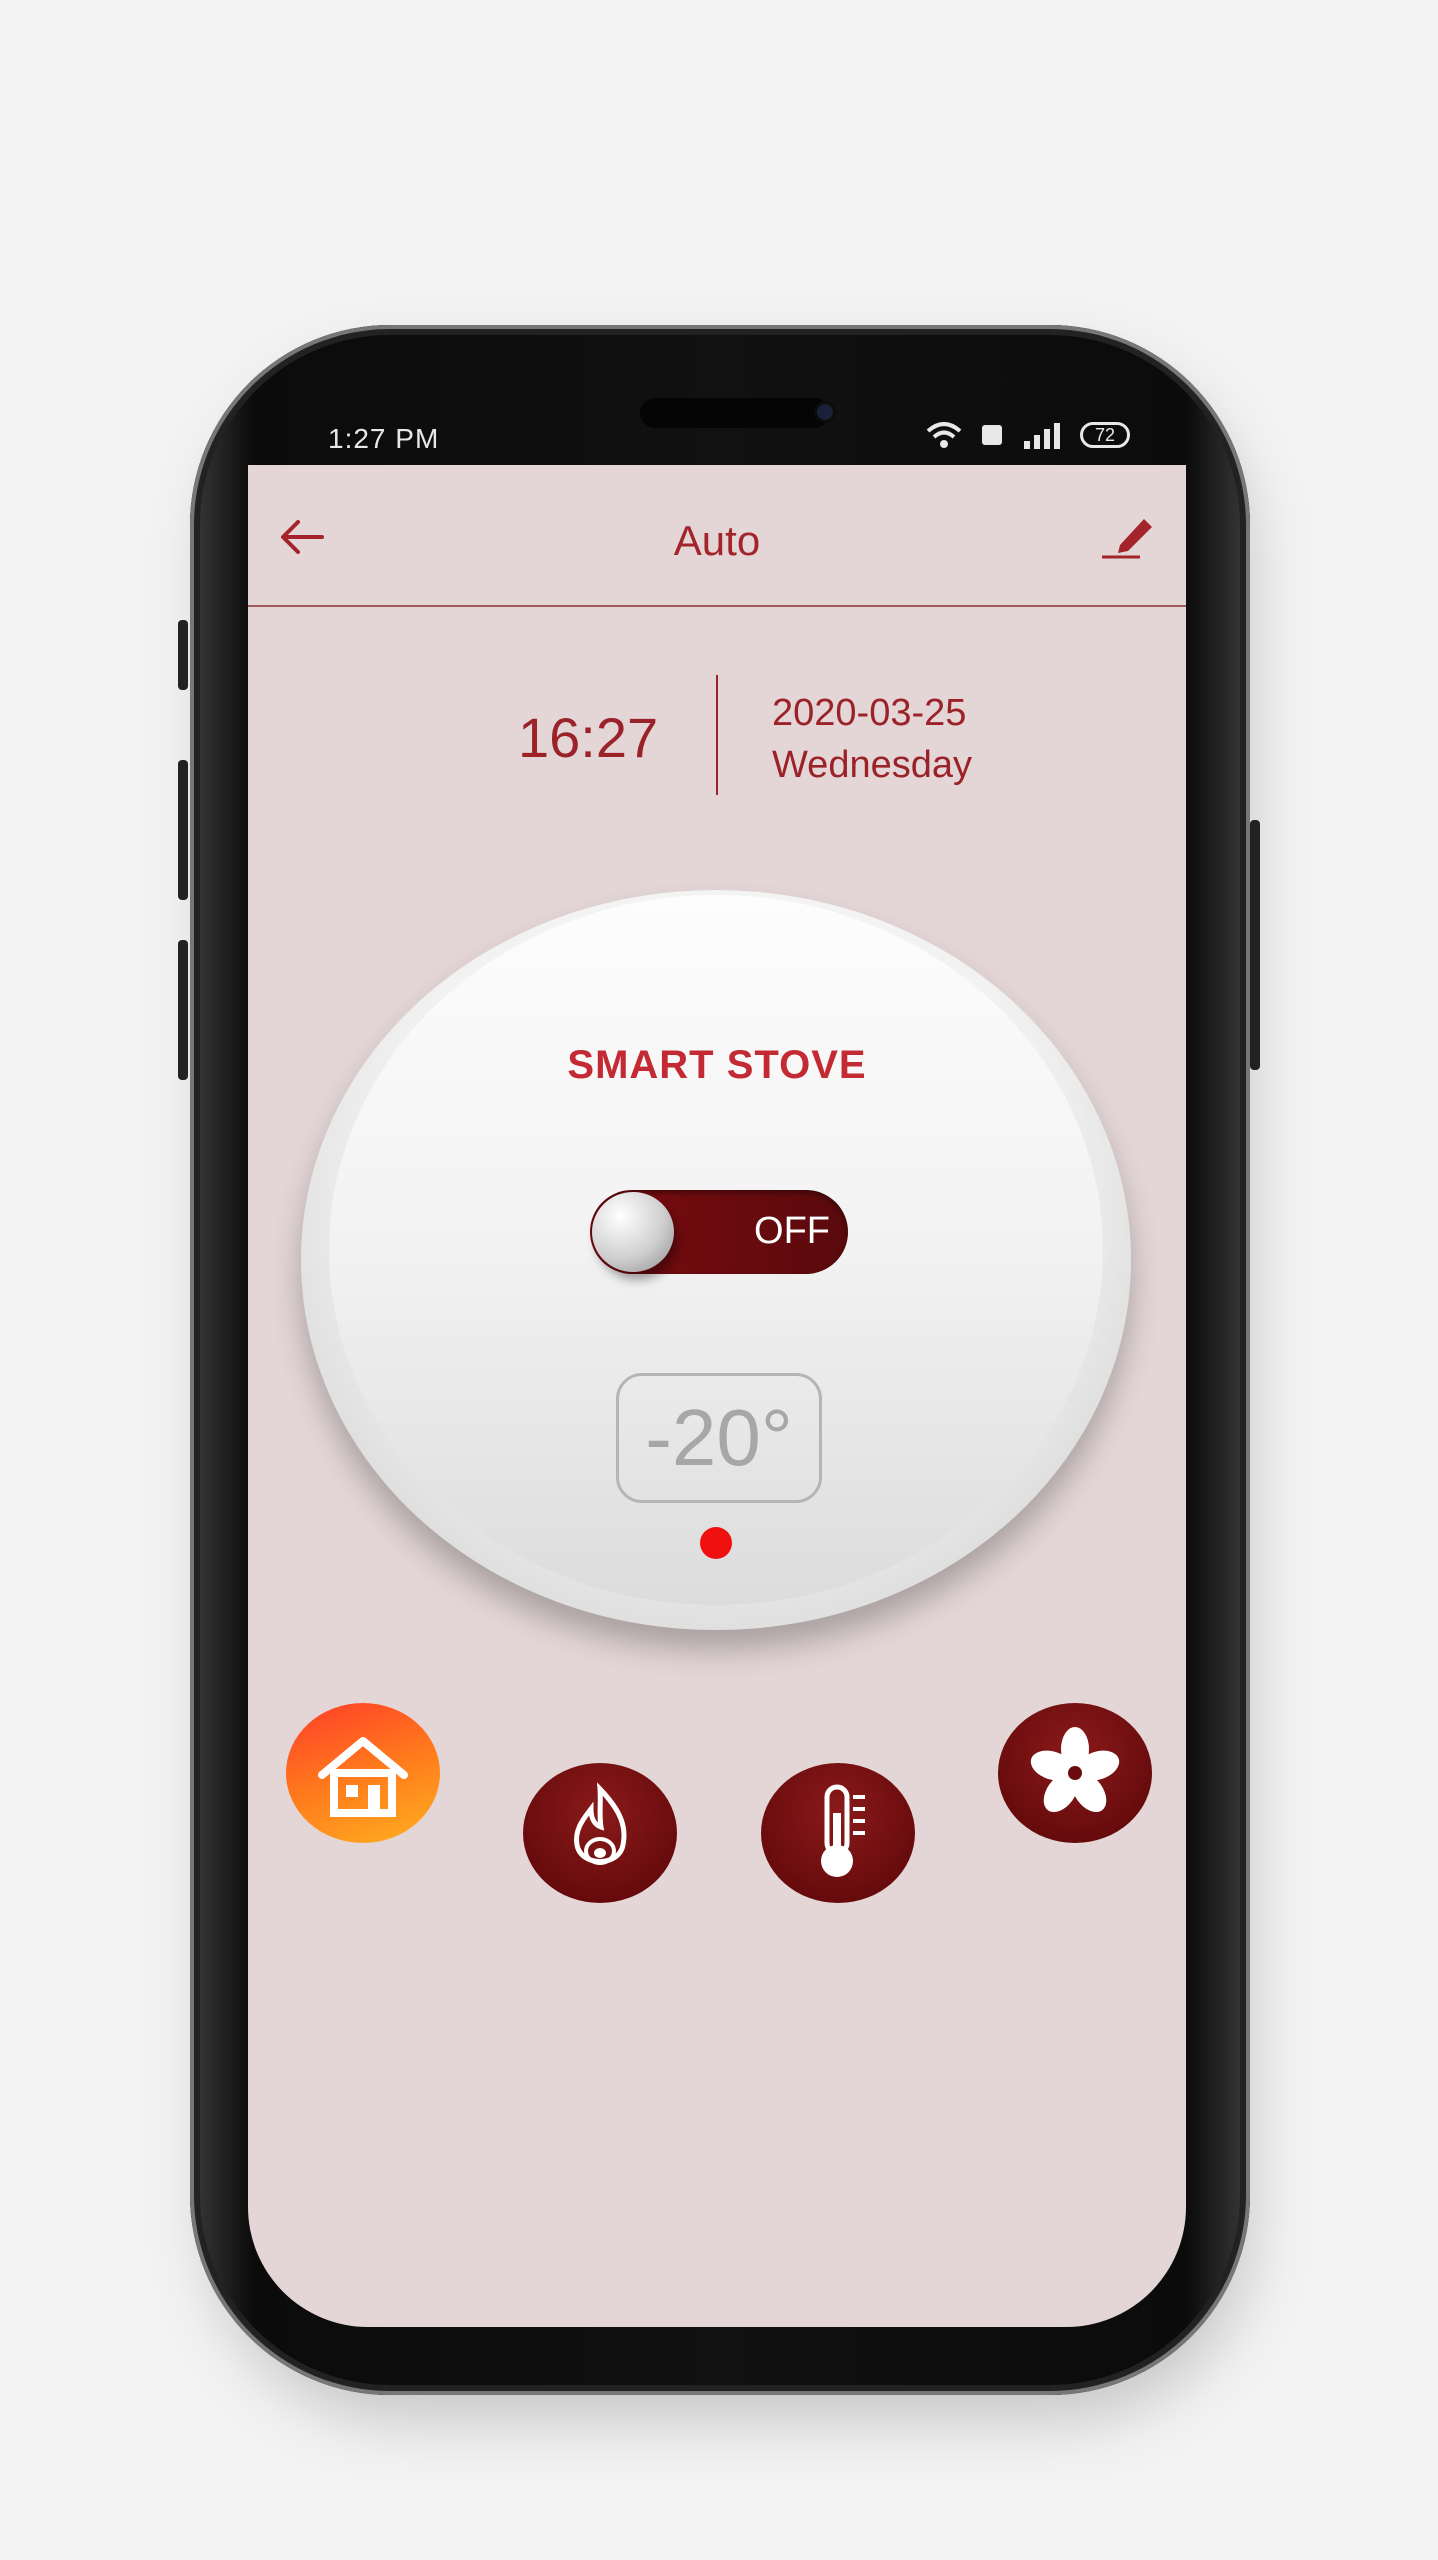 This screenshot has width=1438, height=2560. What do you see at coordinates (183, 830) in the screenshot?
I see `volume-up-button` at bounding box center [183, 830].